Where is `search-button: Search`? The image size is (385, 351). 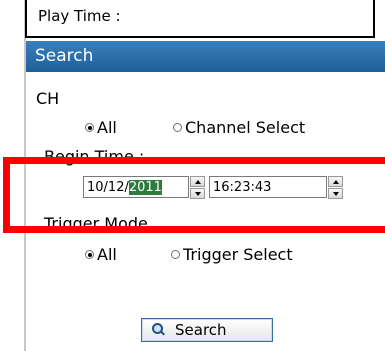
search-button: Search is located at coordinates (207, 330).